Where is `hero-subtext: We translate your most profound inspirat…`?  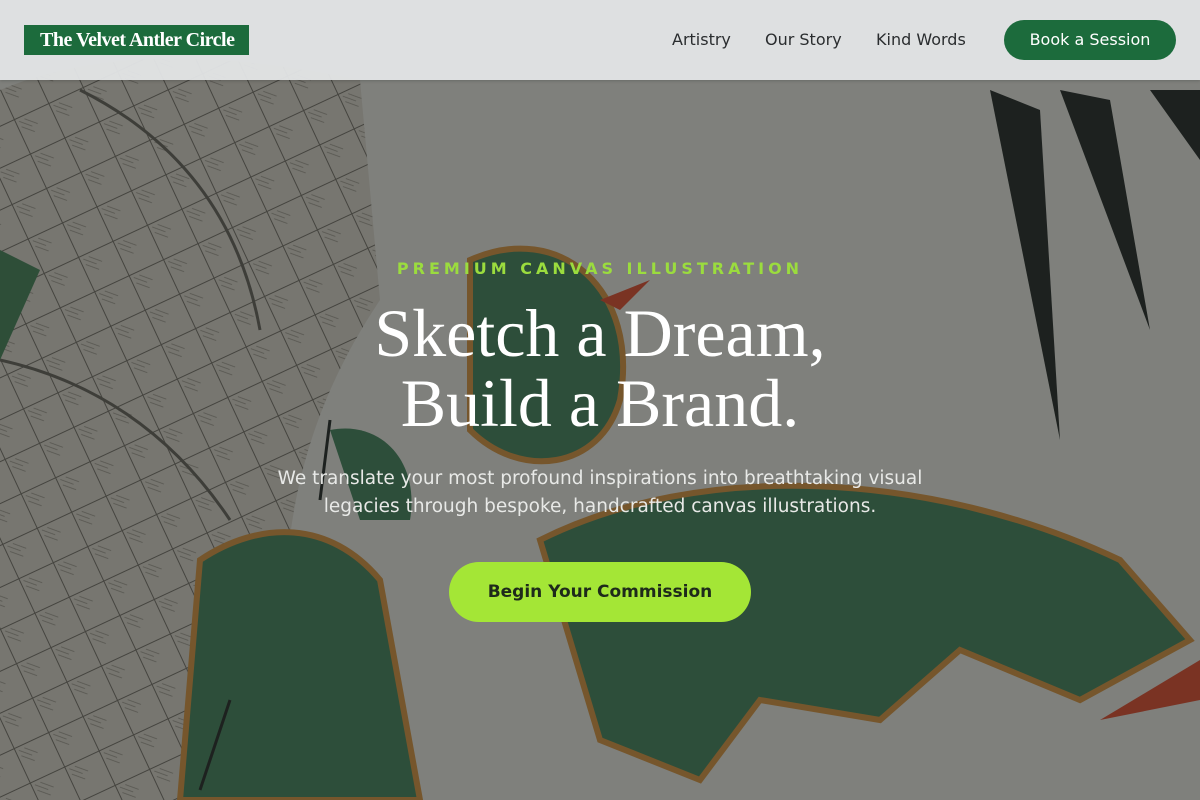 hero-subtext: We translate your most profound inspirat… is located at coordinates (600, 492).